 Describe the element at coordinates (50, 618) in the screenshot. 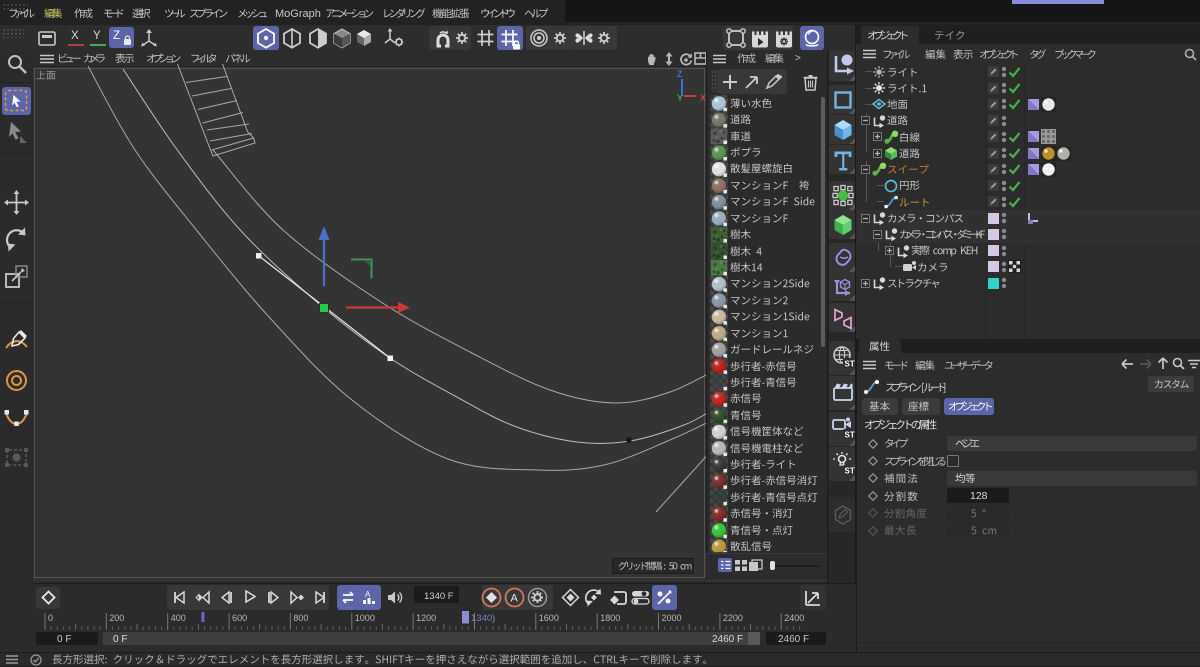

I see `svg-text: 0` at that location.